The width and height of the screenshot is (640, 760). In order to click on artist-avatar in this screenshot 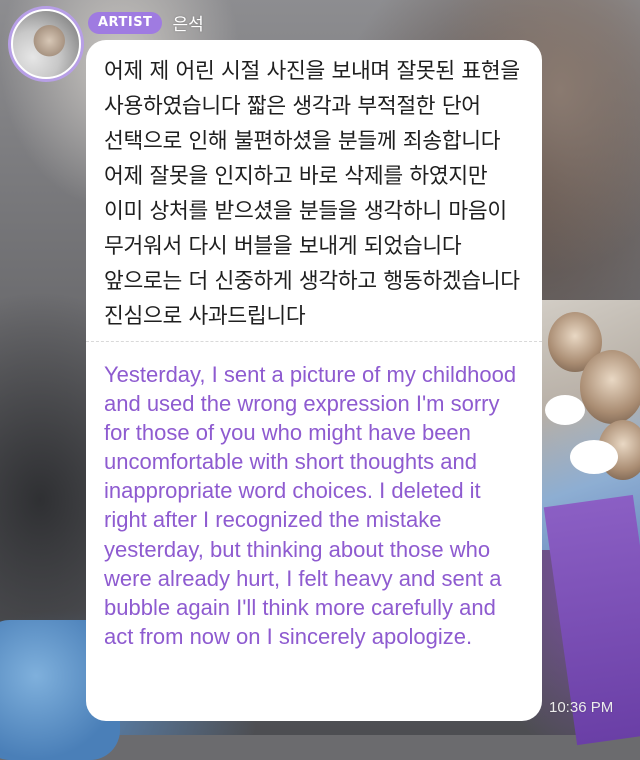, I will do `click(46, 44)`.